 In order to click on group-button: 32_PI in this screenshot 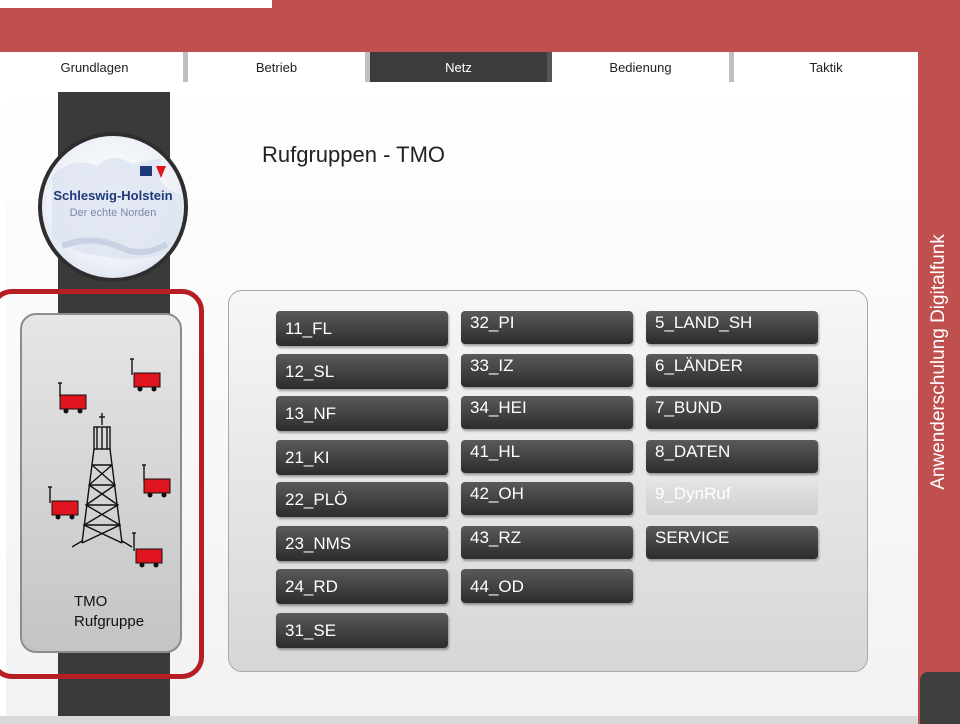, I will do `click(547, 327)`.